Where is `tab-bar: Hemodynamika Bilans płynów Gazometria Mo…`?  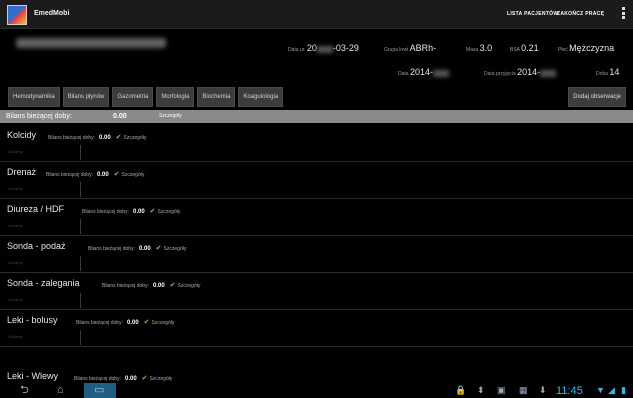
tab-bar: Hemodynamika Bilans płynów Gazometria Mo… is located at coordinates (146, 97).